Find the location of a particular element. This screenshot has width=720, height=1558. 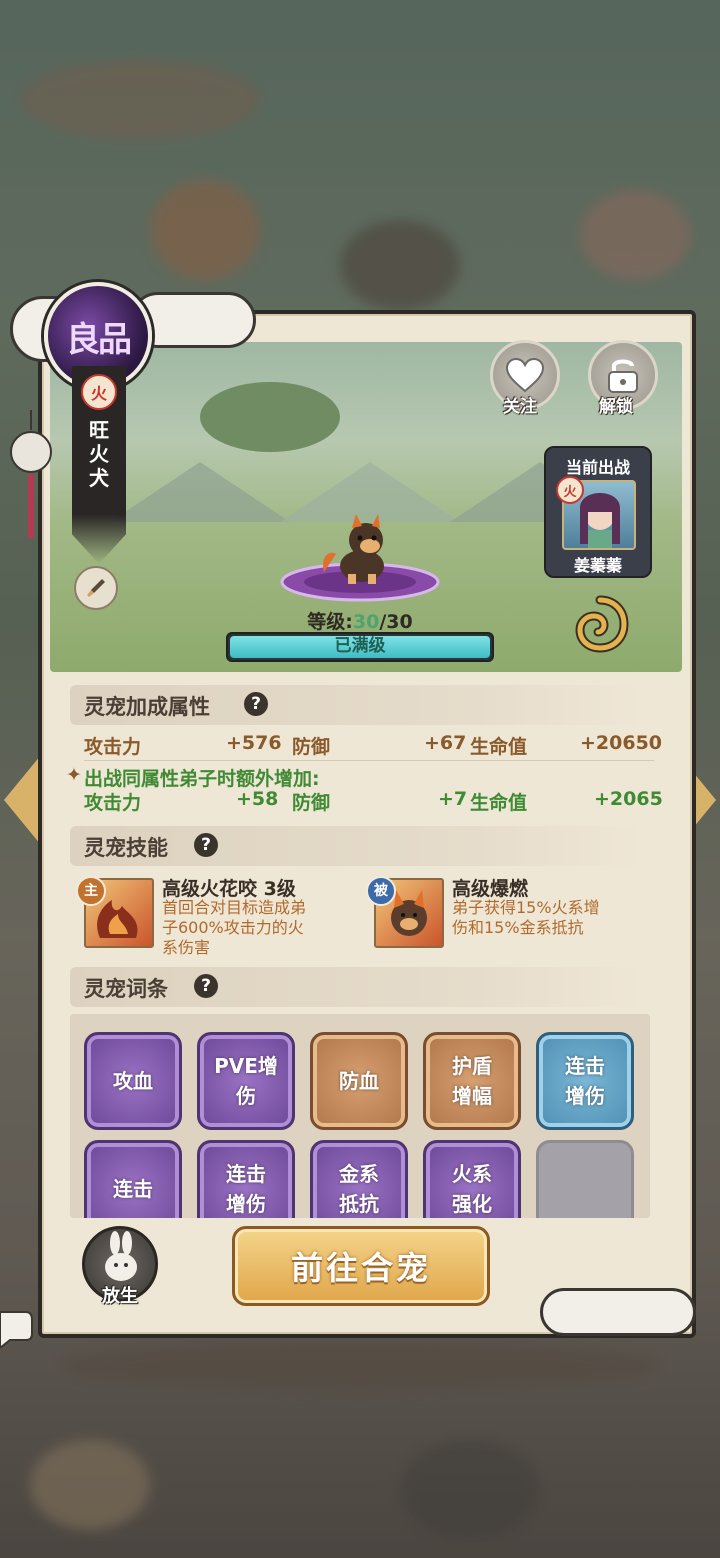

passive-skill-name: 高级爆燃 is located at coordinates (490, 889).